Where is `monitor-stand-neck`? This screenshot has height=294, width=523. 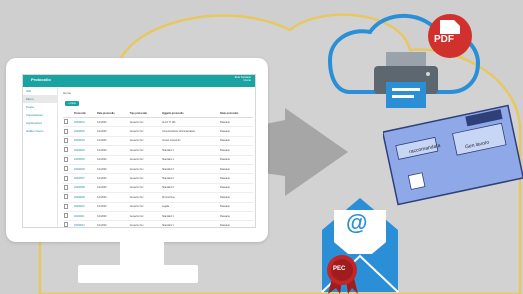
monitor-stand-neck is located at coordinates (142, 254).